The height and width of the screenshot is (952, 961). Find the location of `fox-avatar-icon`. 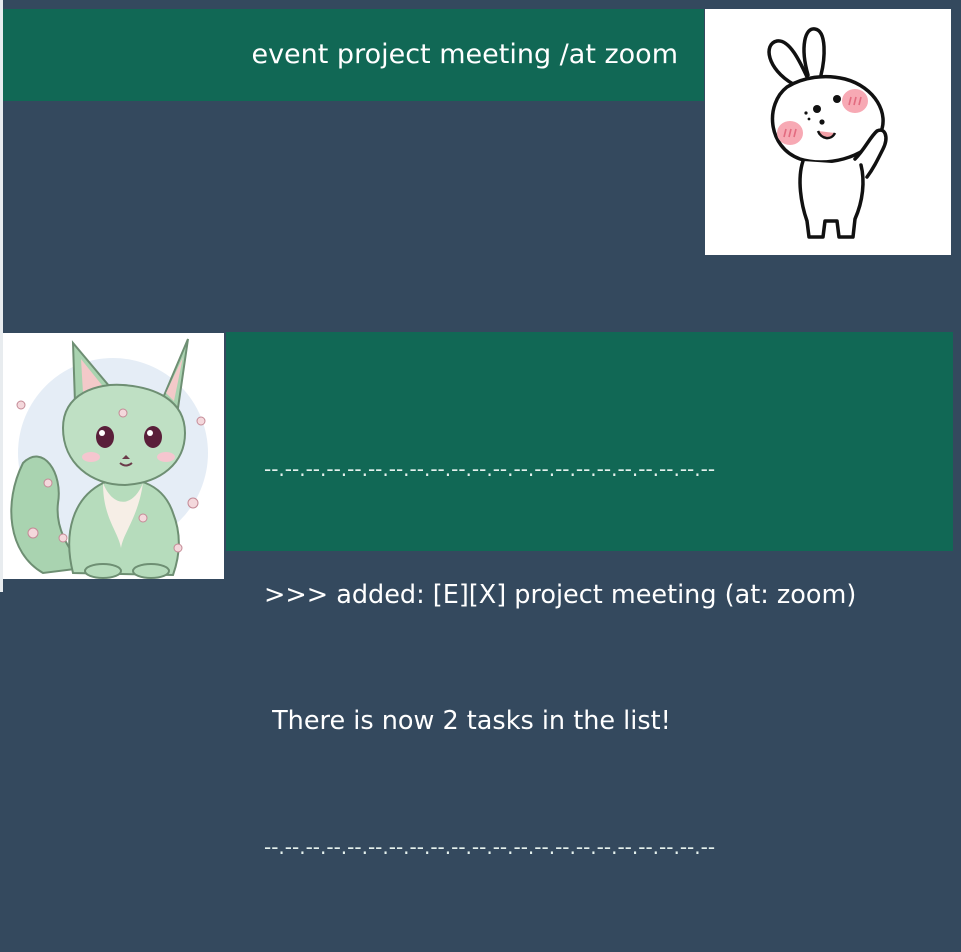

fox-avatar-icon is located at coordinates (113, 456).